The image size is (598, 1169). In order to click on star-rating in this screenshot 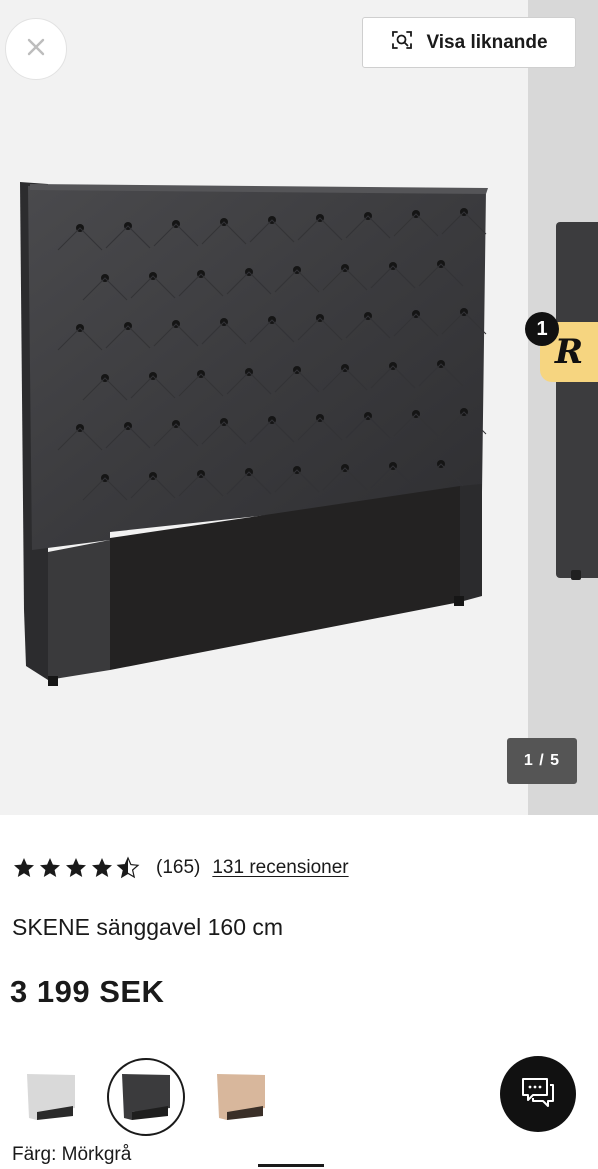, I will do `click(76, 868)`.